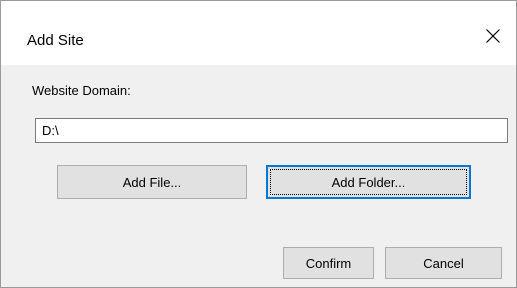 The width and height of the screenshot is (517, 288). I want to click on close-icon, so click(493, 36).